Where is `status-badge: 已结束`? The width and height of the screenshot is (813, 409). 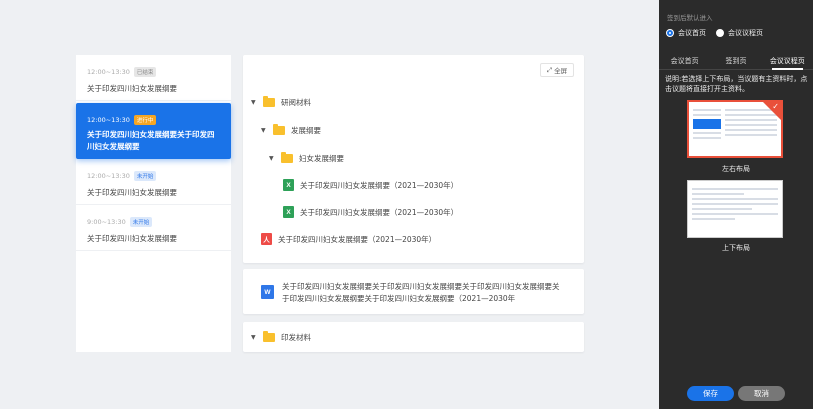
status-badge: 已结束 is located at coordinates (145, 72).